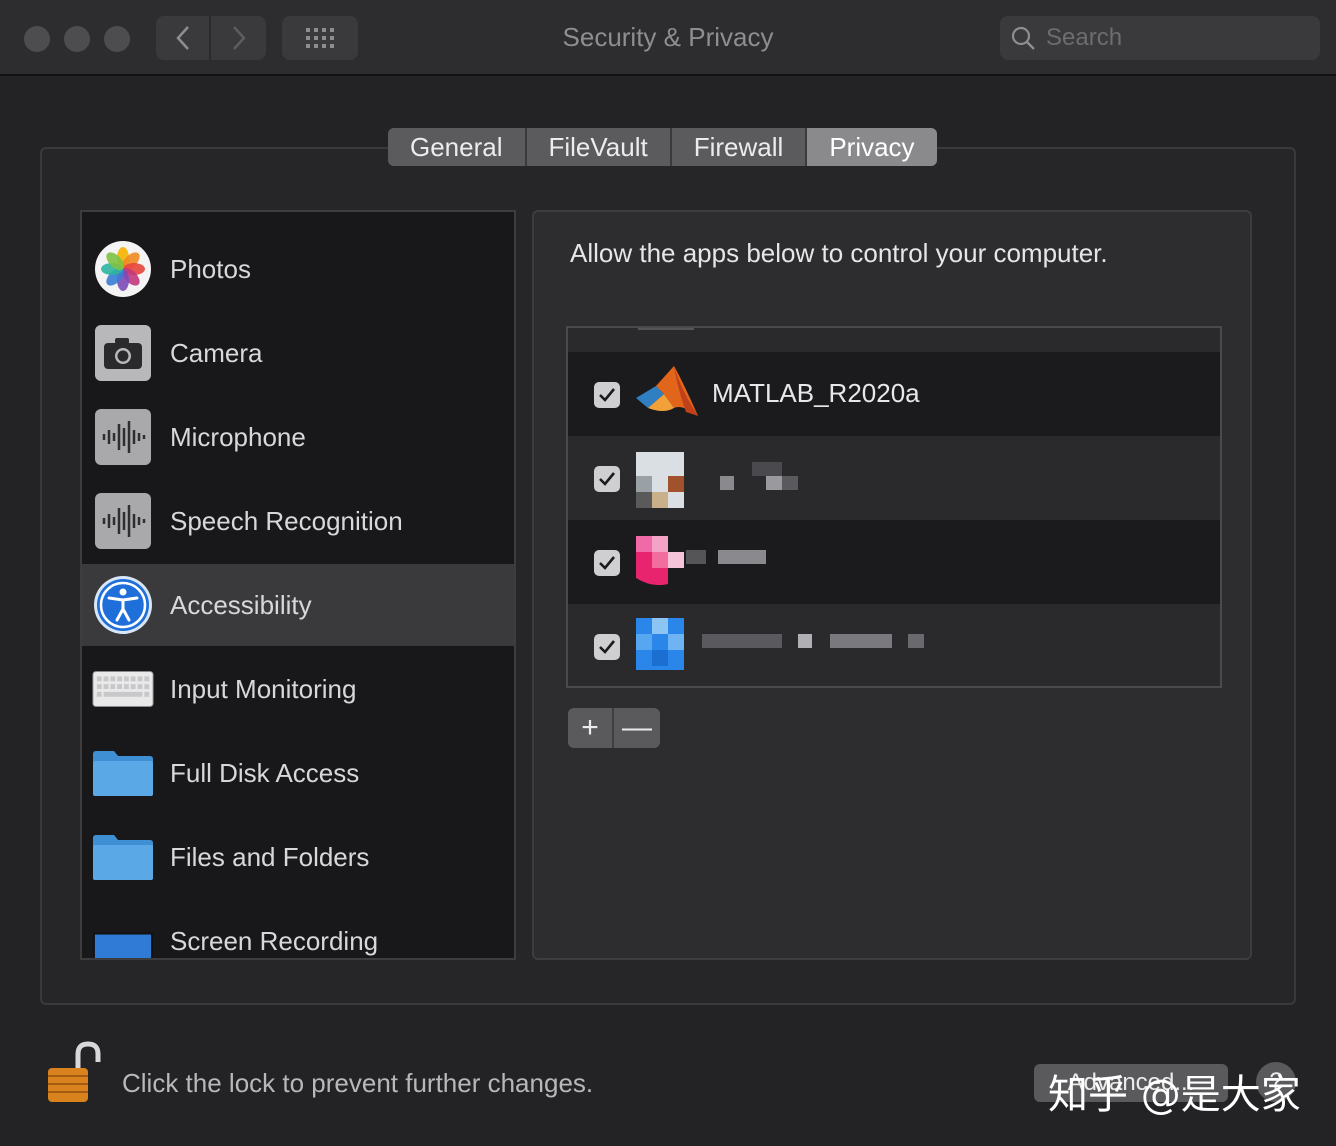 This screenshot has height=1146, width=1336. I want to click on keyboard-icon, so click(123, 689).